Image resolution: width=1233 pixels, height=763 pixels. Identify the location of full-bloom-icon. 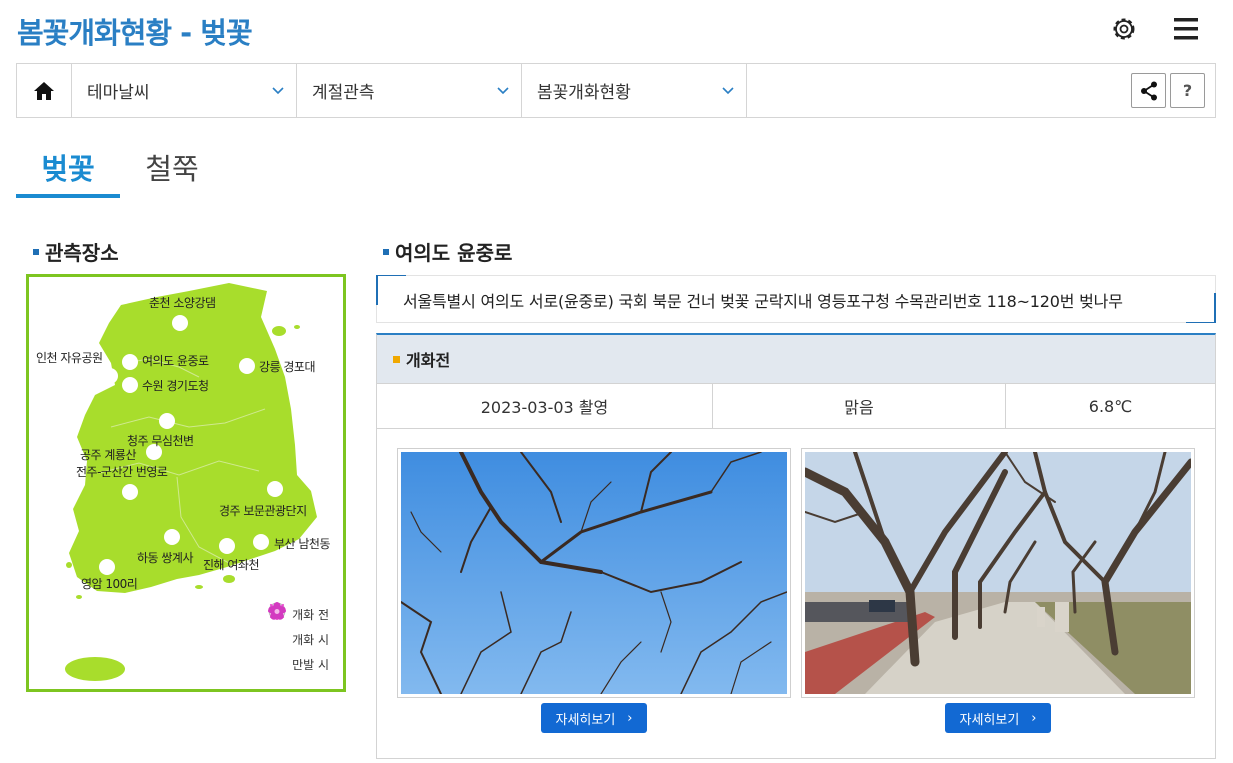
(277, 638).